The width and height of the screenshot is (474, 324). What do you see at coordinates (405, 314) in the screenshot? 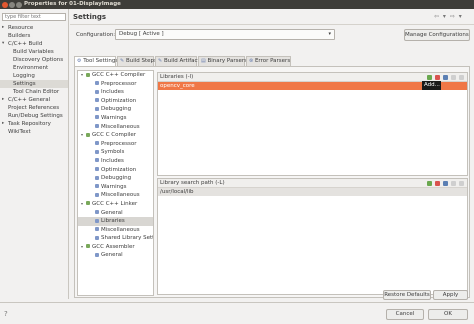
I see `cancel-button: Cancel` at bounding box center [405, 314].